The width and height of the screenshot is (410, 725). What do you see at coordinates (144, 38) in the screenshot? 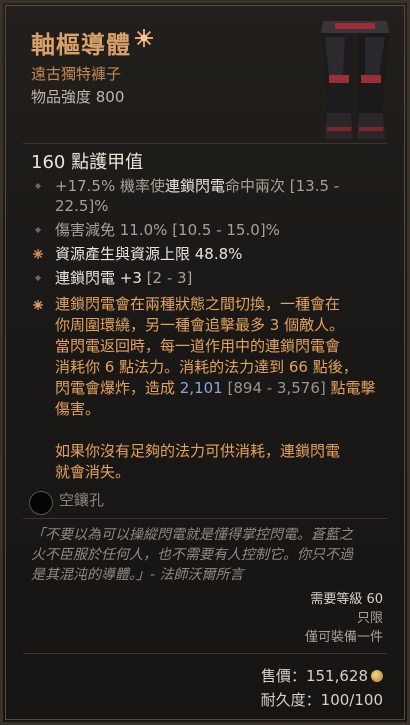
I see `unique-star-icon` at bounding box center [144, 38].